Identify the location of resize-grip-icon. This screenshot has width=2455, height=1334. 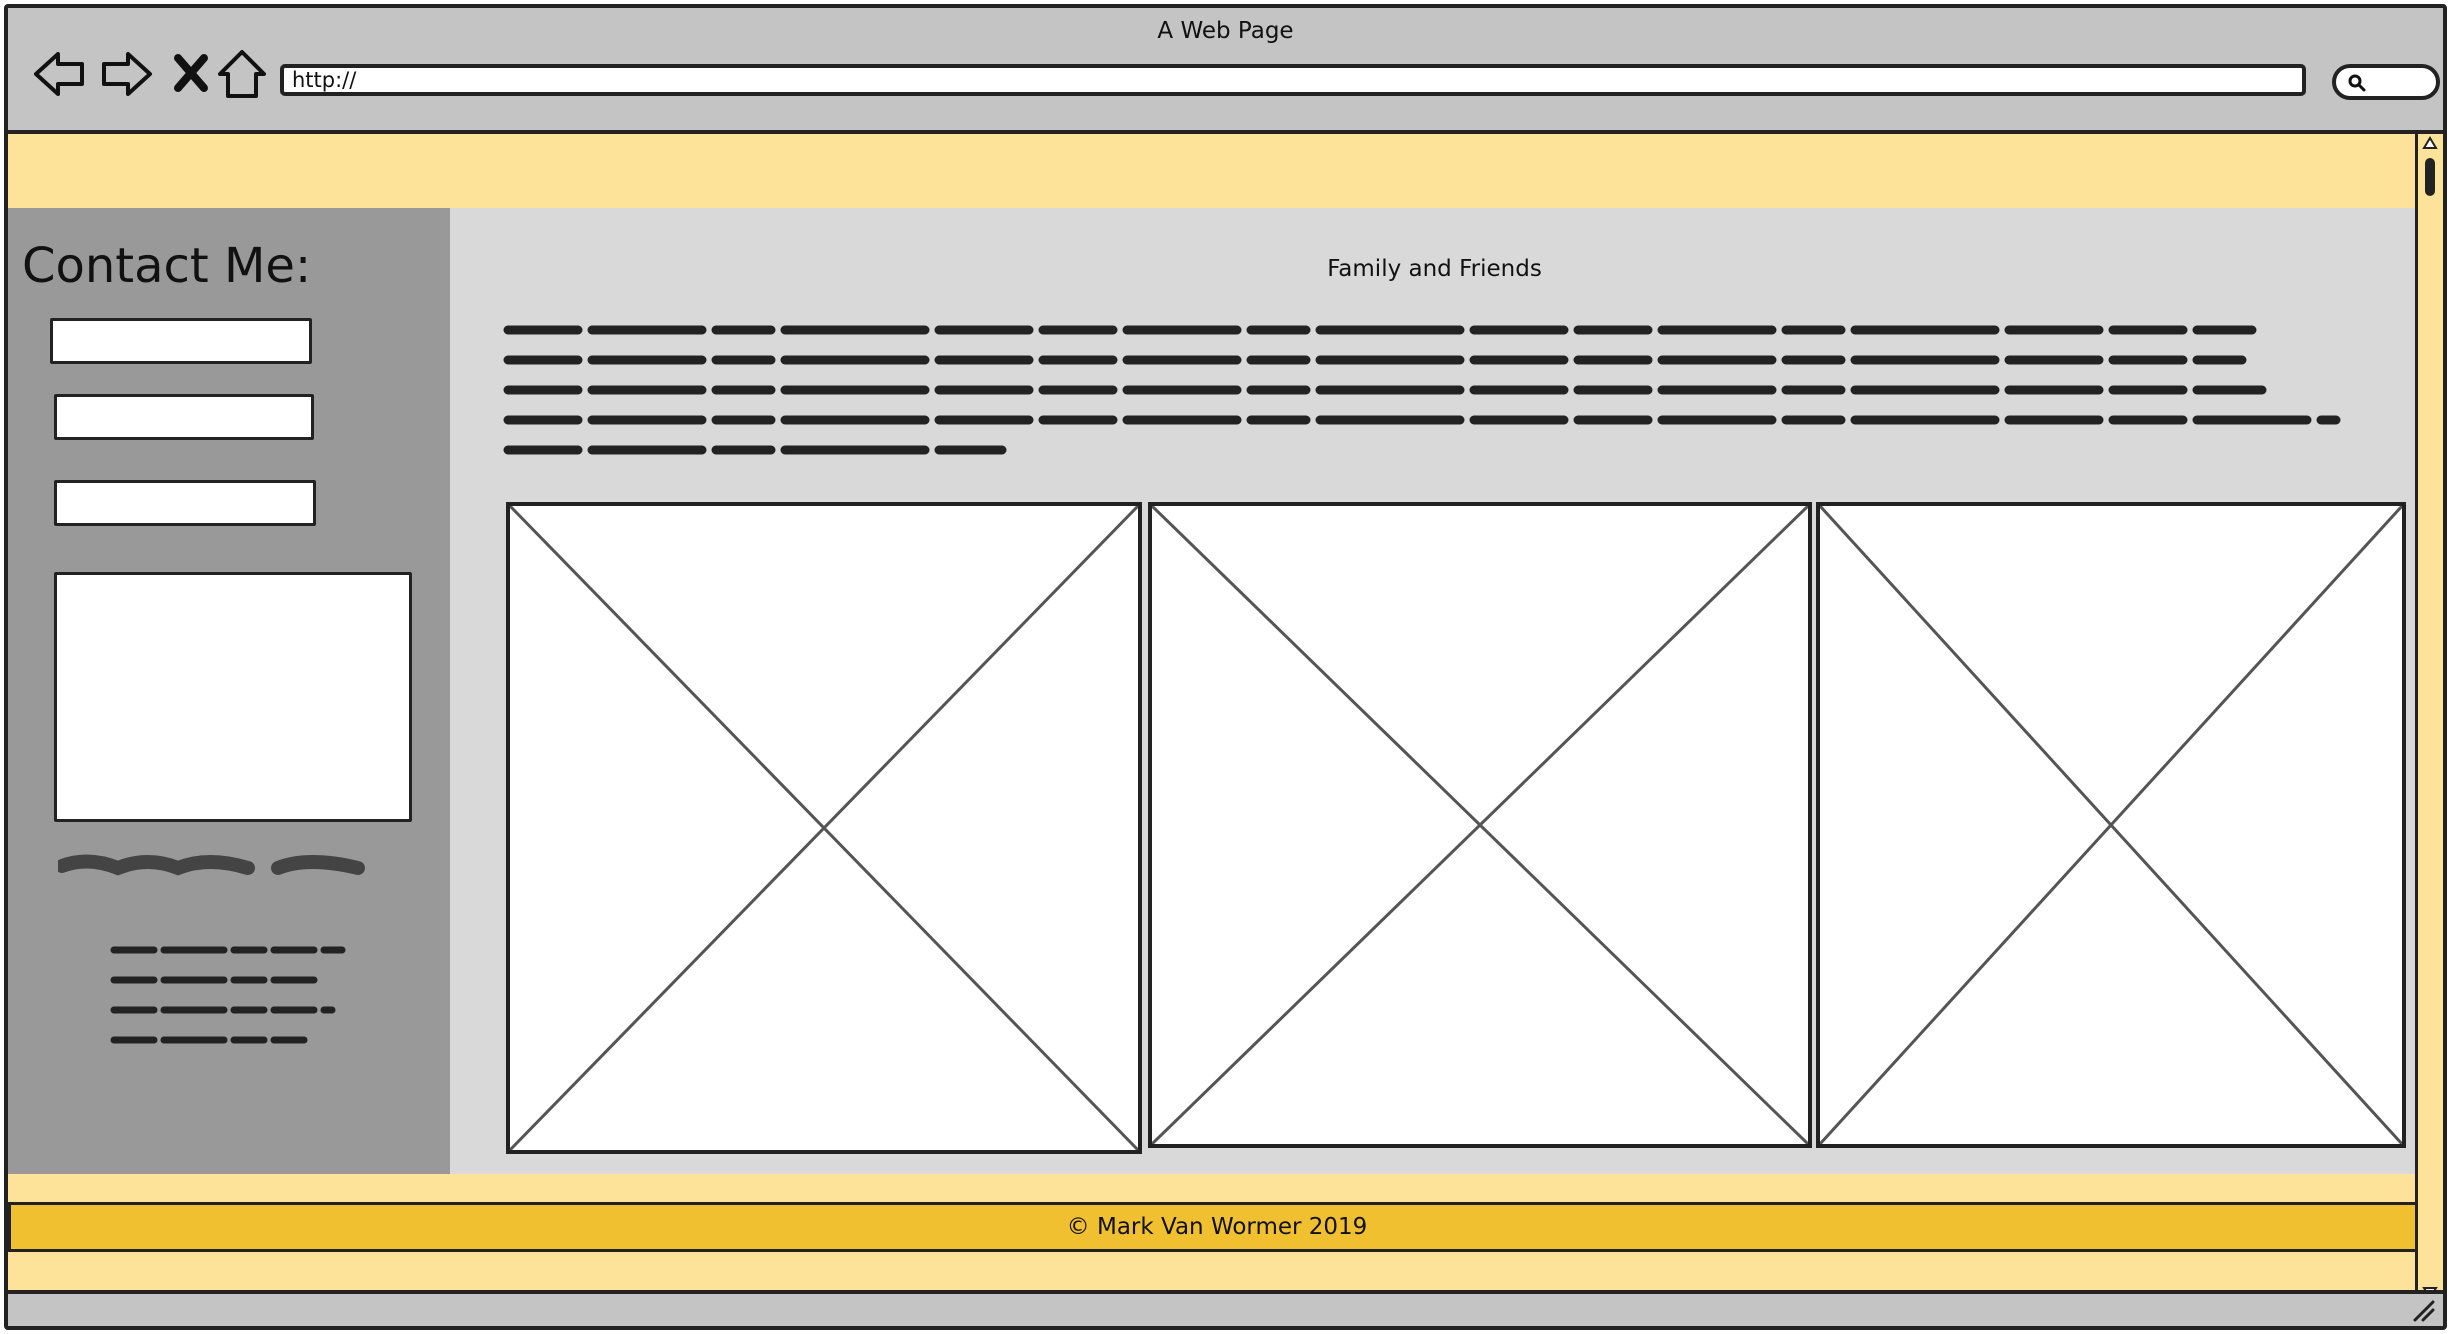
(2424, 1310).